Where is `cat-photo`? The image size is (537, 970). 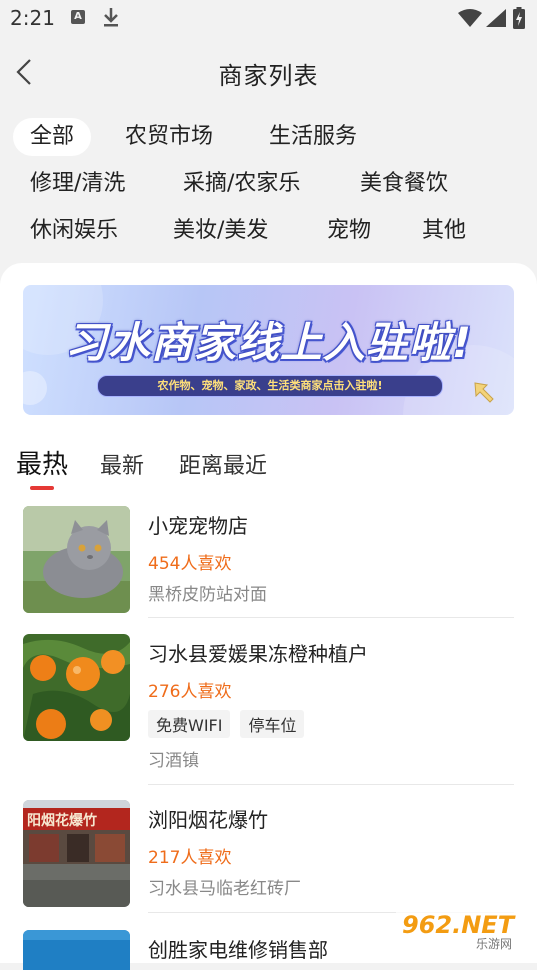
cat-photo is located at coordinates (76, 559).